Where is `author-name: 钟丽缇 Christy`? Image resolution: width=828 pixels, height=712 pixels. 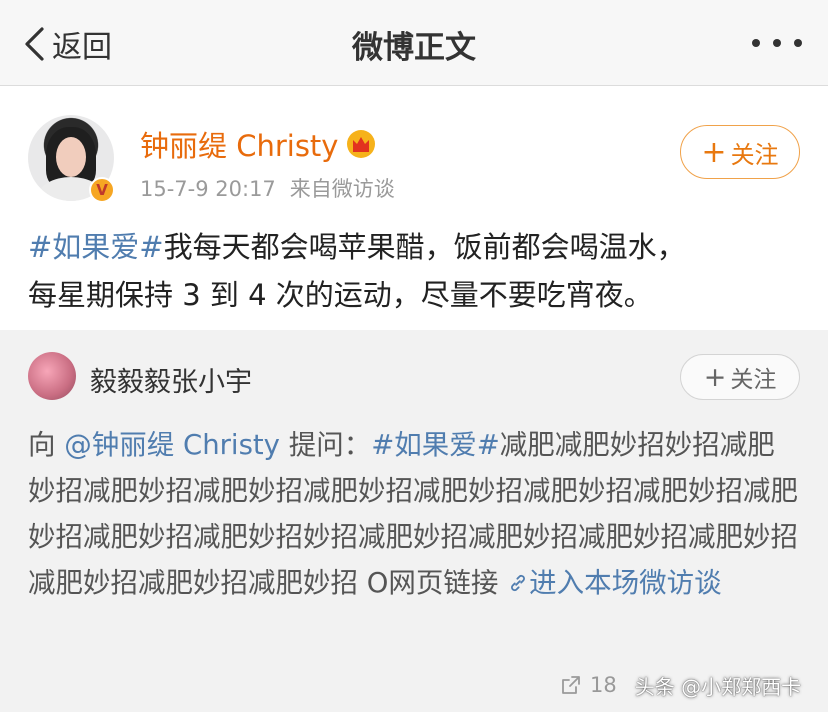 author-name: 钟丽缇 Christy is located at coordinates (239, 144).